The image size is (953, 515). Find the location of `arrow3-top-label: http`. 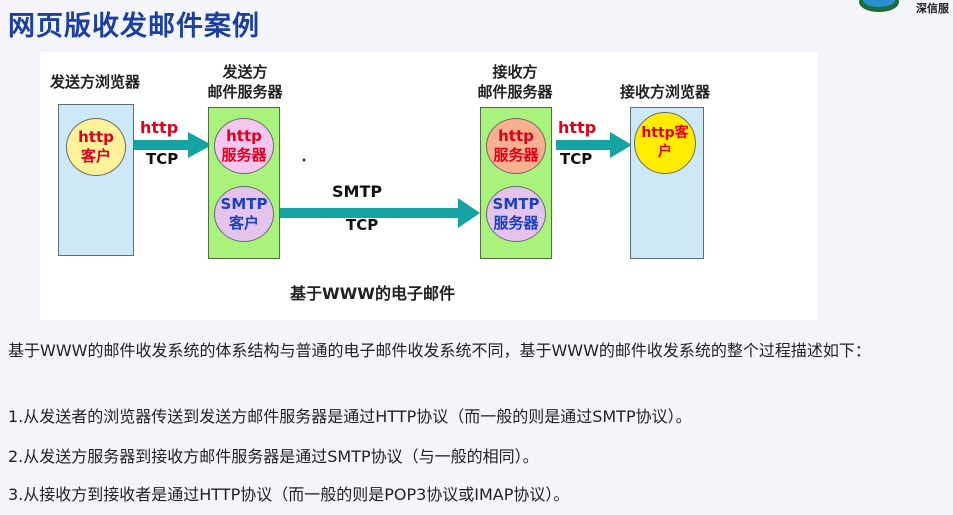

arrow3-top-label: http is located at coordinates (577, 127).